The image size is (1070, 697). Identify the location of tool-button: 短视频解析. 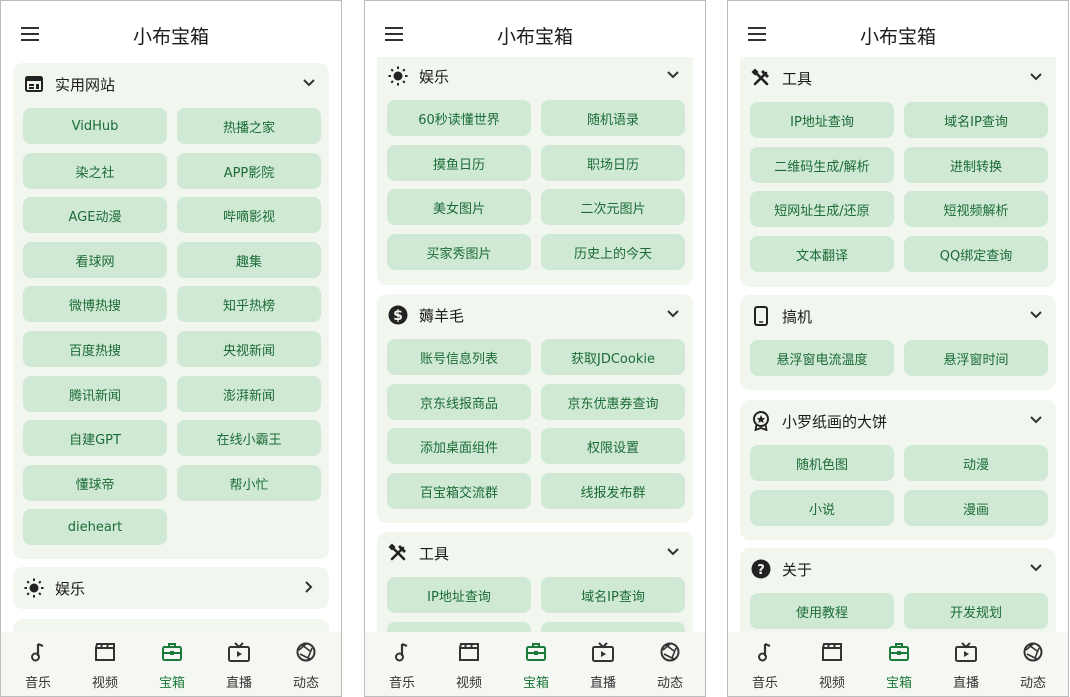
(976, 209).